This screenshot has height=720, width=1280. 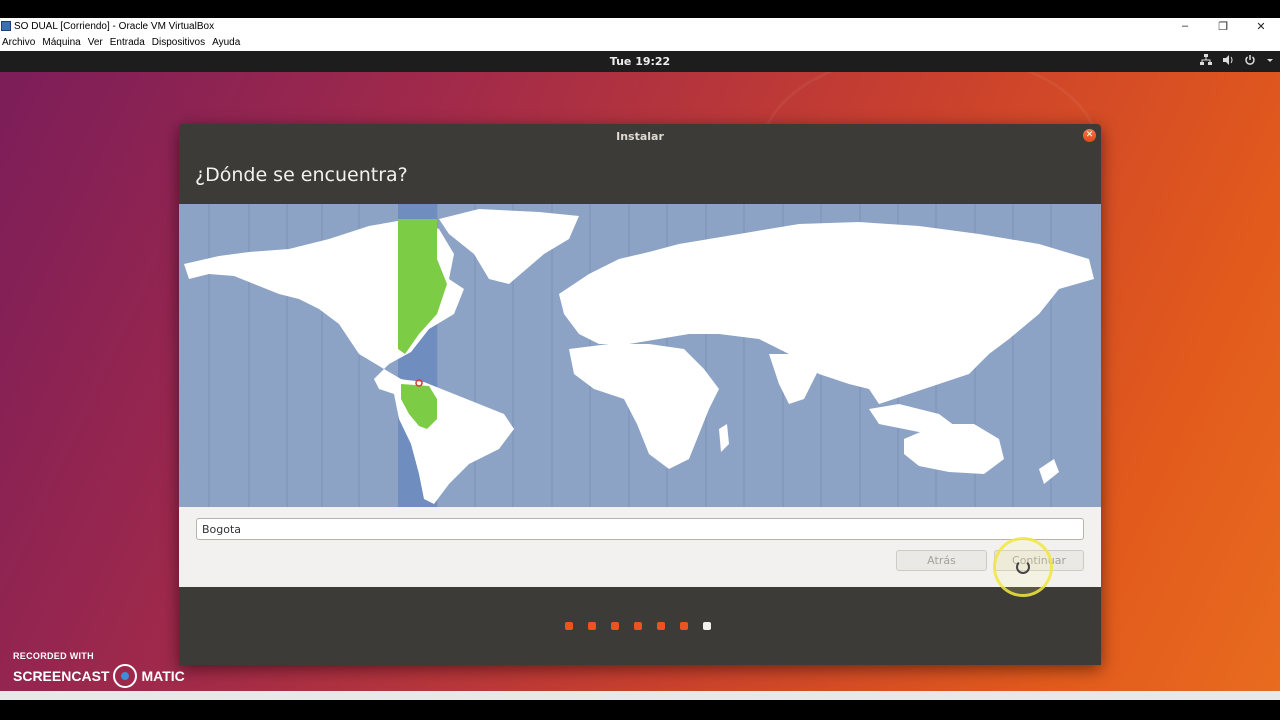 I want to click on watermark-right: MATIC, so click(x=163, y=676).